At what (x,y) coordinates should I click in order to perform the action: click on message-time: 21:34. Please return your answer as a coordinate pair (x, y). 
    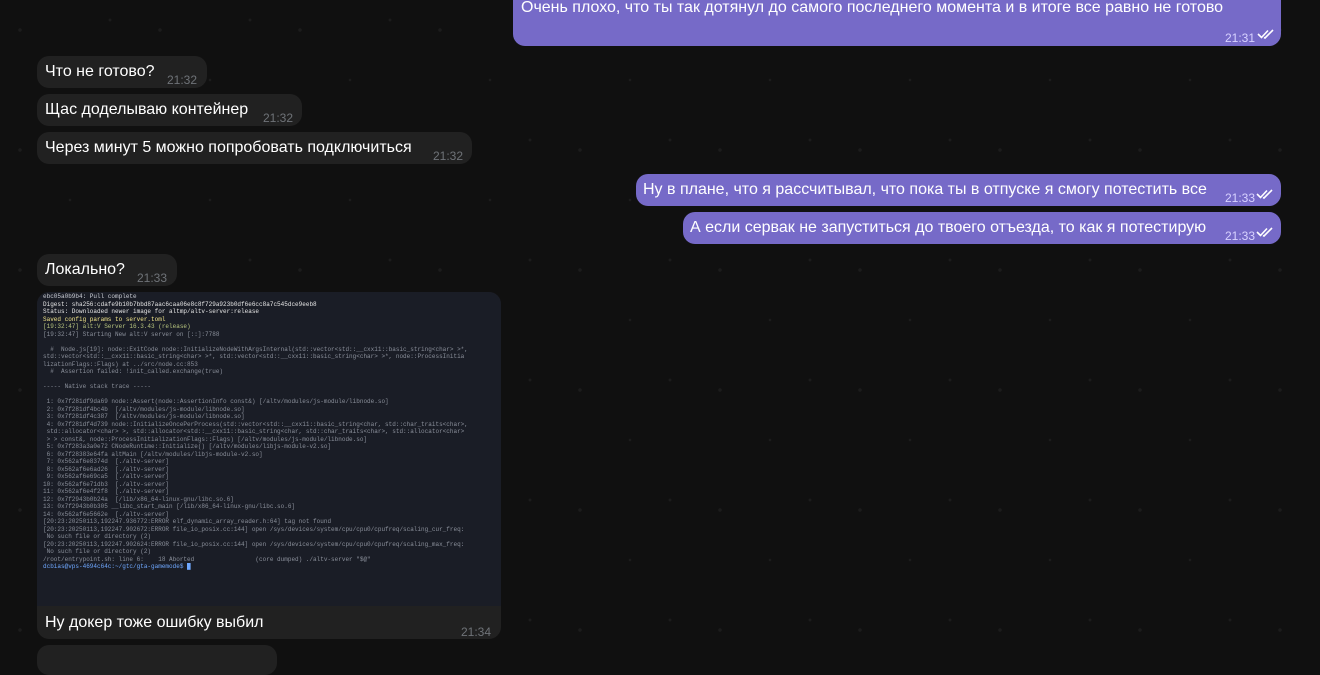
    Looking at the image, I should click on (476, 632).